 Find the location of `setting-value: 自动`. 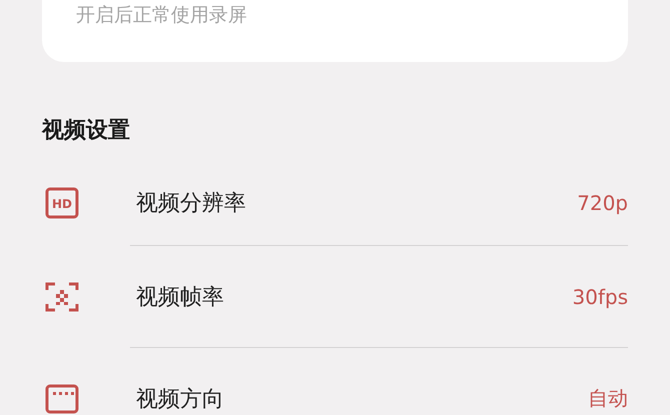

setting-value: 自动 is located at coordinates (608, 398).